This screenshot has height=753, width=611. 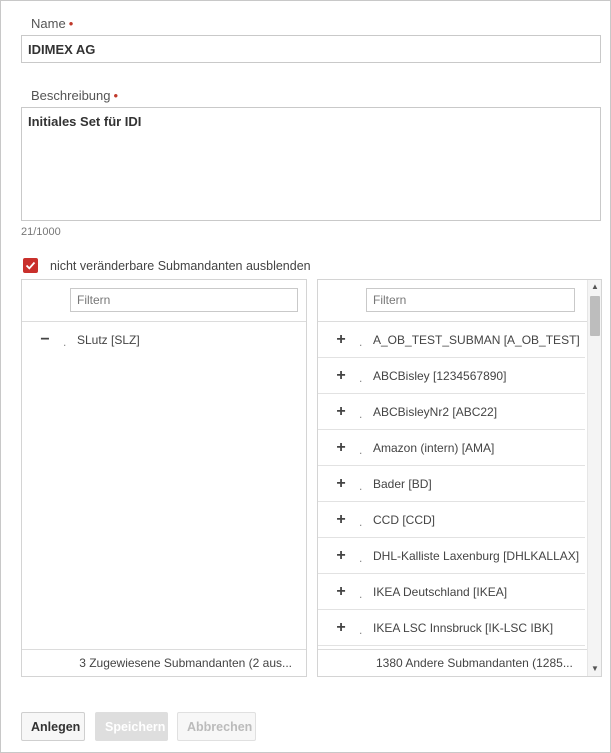 I want to click on checkmark-icon, so click(x=30, y=265).